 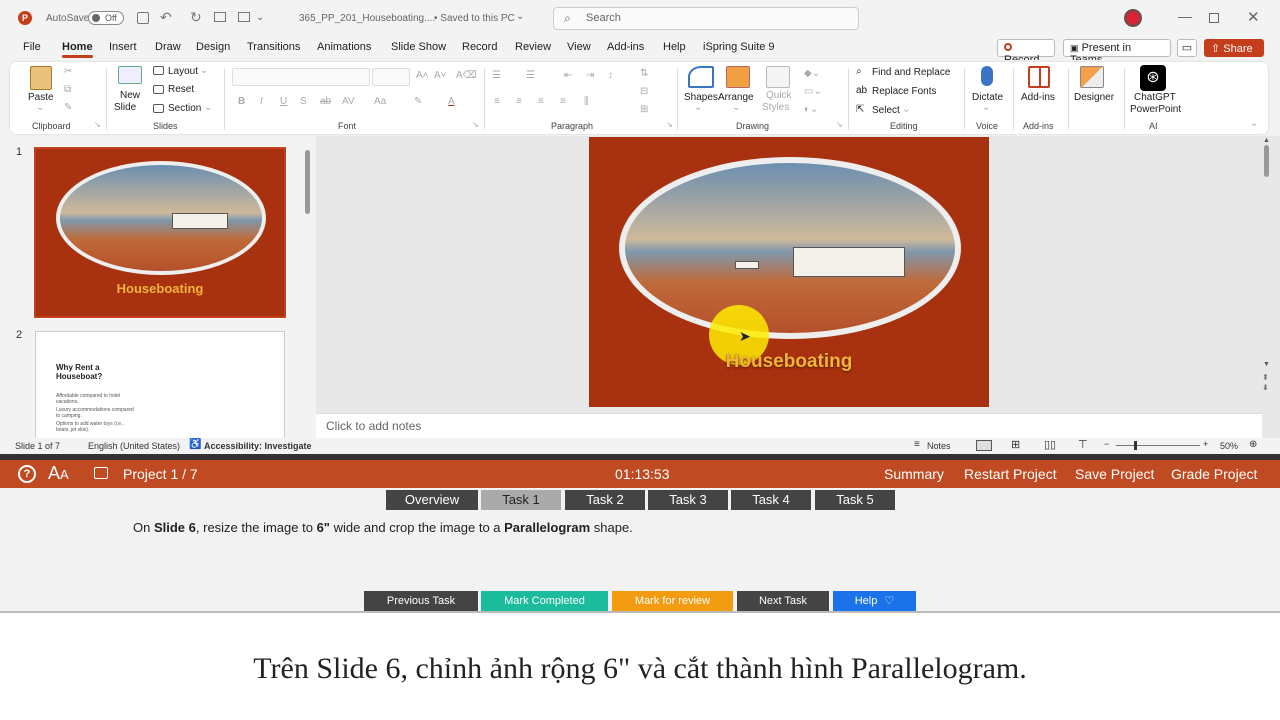 I want to click on find-replace-button: Find and Replace, so click(x=911, y=72).